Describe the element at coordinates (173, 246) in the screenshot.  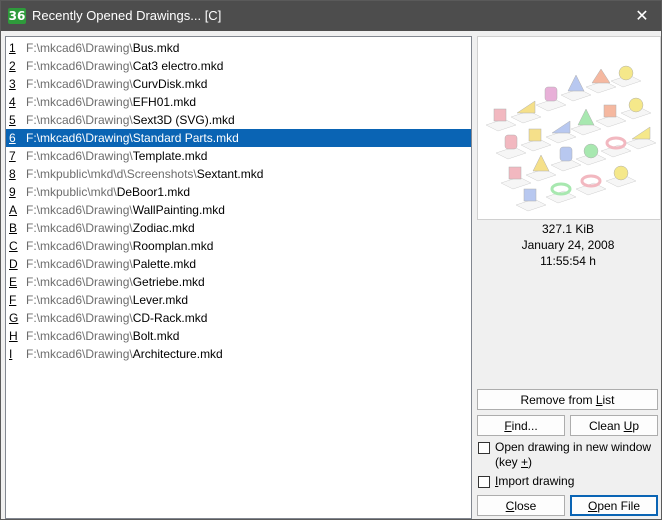
I see `file-name: Roomplan.mkd` at that location.